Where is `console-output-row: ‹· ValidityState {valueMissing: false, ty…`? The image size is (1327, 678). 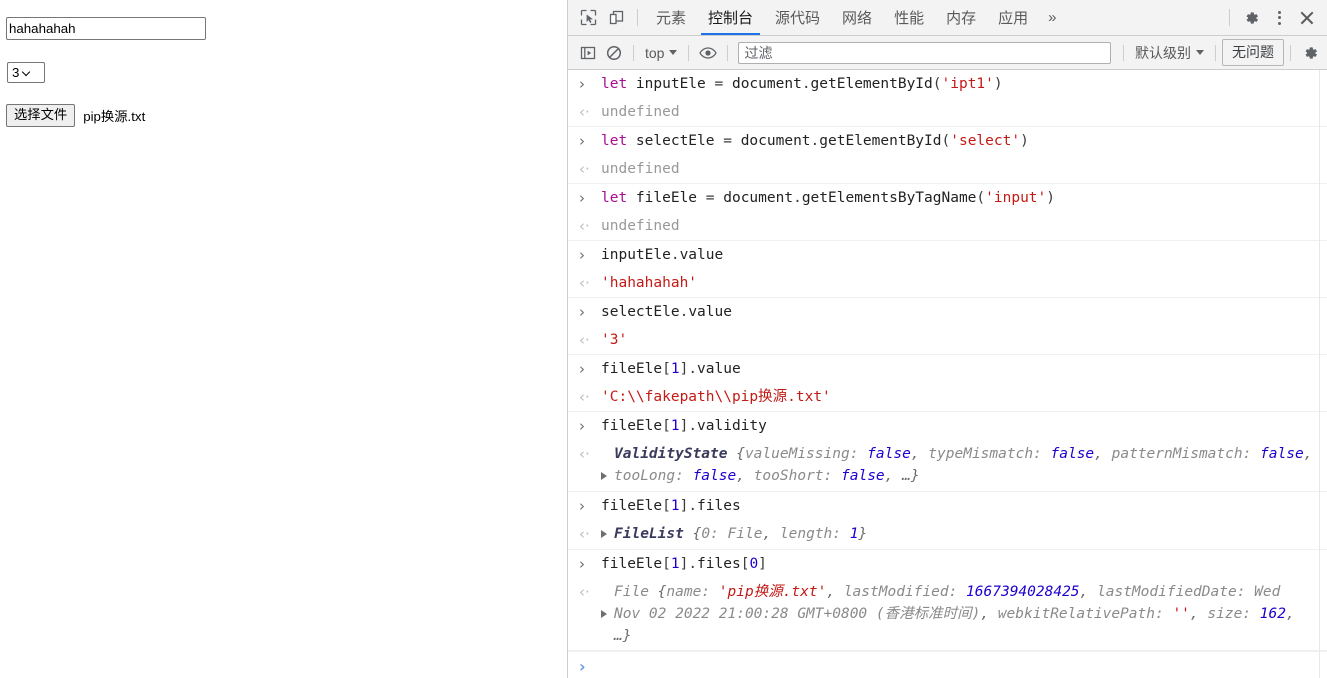 console-output-row: ‹· ValidityState {valueMissing: false, ty… is located at coordinates (947, 466).